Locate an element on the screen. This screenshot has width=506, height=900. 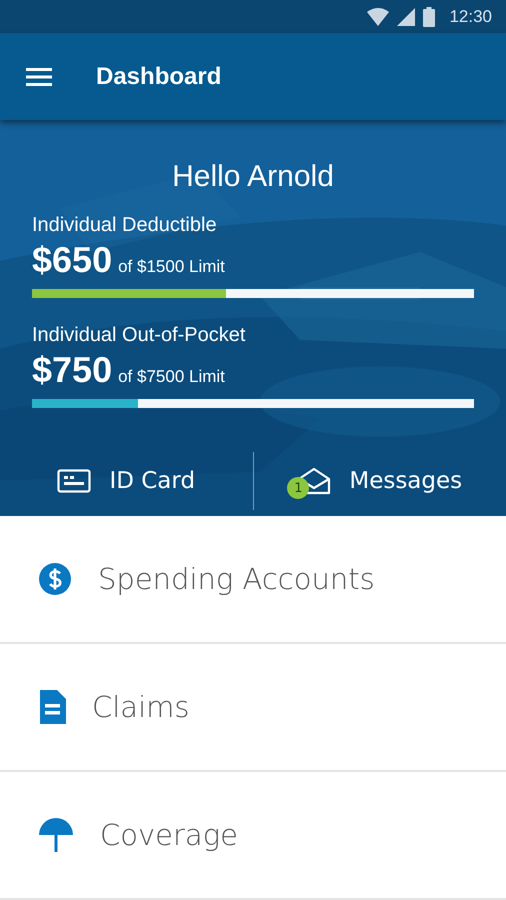
dollar-icon is located at coordinates (55, 579).